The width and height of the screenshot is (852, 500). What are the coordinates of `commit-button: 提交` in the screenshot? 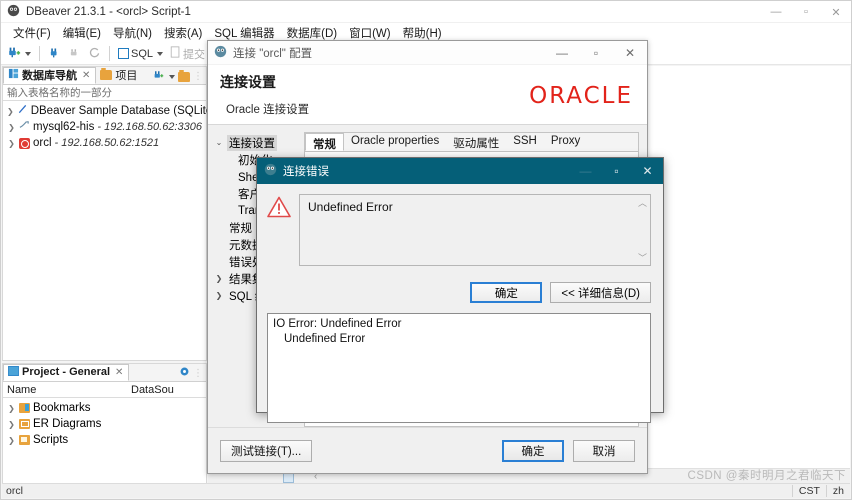 It's located at (187, 54).